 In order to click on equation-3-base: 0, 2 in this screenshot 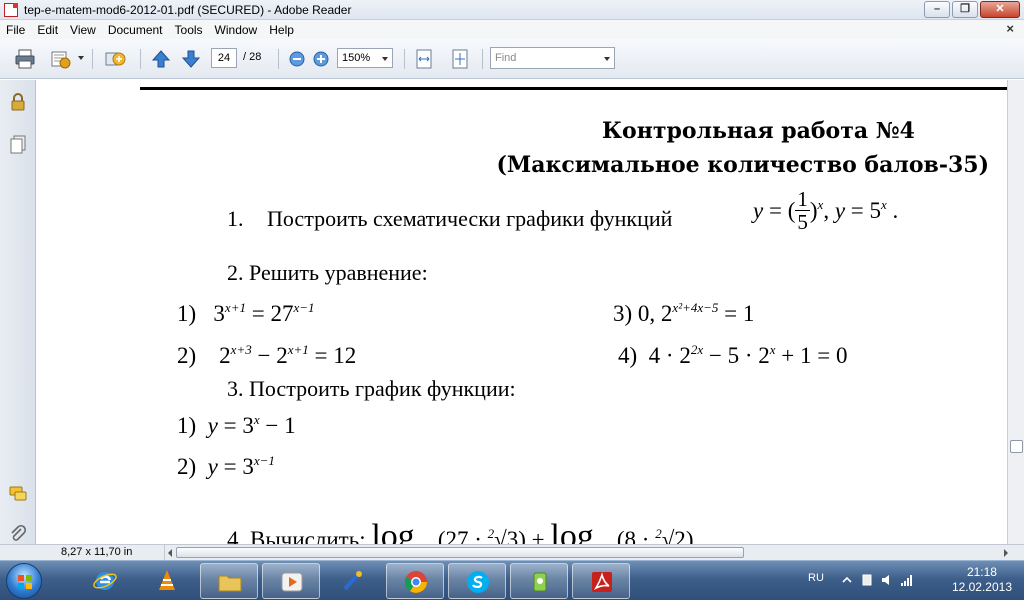, I will do `click(655, 313)`.